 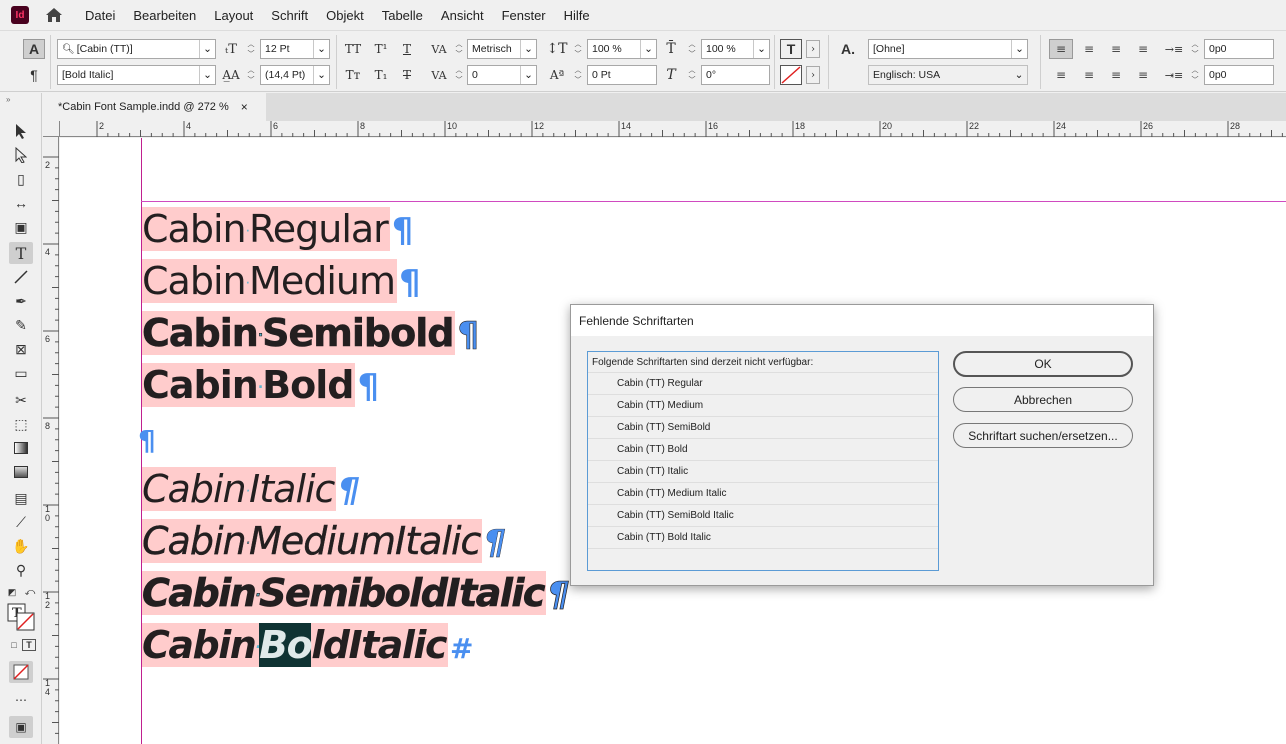 What do you see at coordinates (353, 75) in the screenshot?
I see `small-caps-icon: Tт` at bounding box center [353, 75].